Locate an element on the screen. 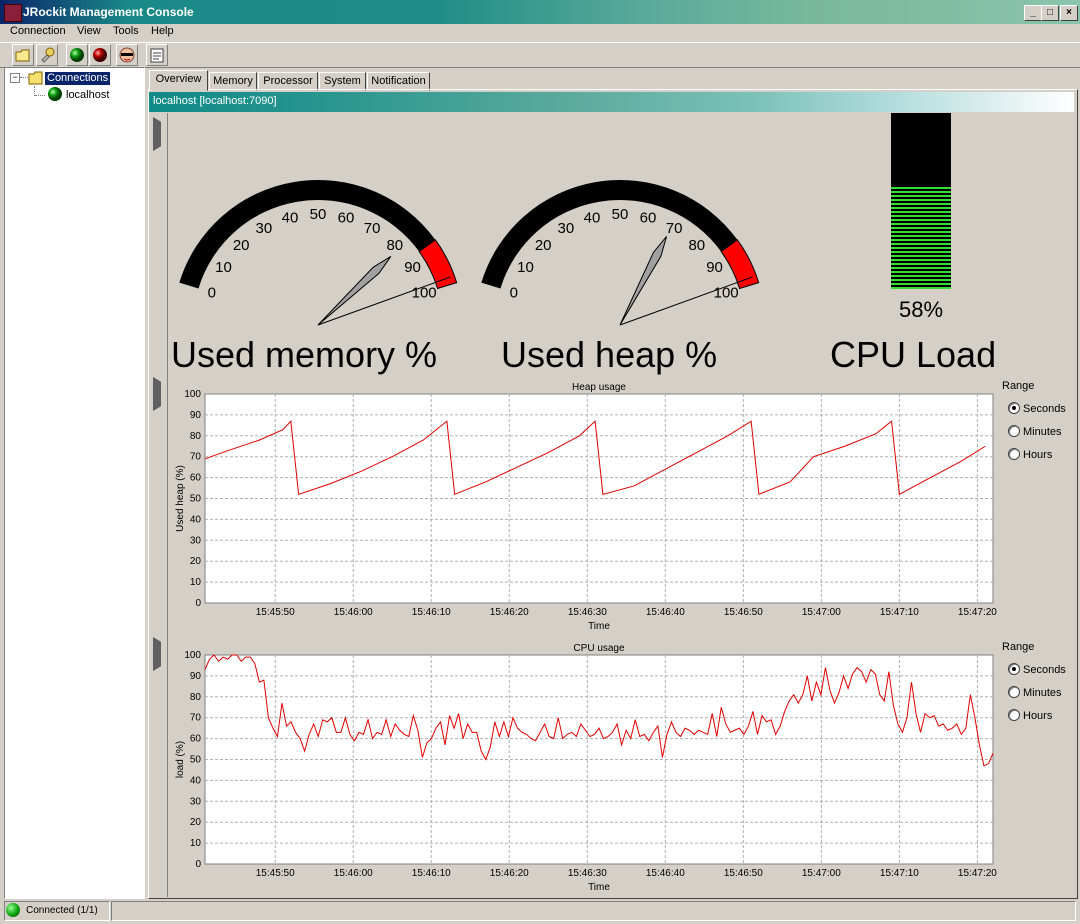 The image size is (1080, 924). agent-button is located at coordinates (127, 55).